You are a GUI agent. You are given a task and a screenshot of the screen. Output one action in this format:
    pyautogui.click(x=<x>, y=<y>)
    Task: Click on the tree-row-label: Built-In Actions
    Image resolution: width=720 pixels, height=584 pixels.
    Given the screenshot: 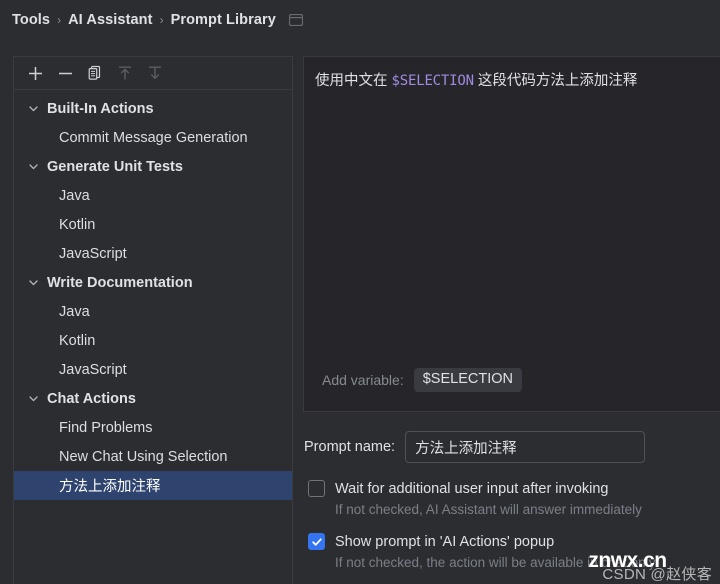 What is the action you would take?
    pyautogui.click(x=100, y=108)
    